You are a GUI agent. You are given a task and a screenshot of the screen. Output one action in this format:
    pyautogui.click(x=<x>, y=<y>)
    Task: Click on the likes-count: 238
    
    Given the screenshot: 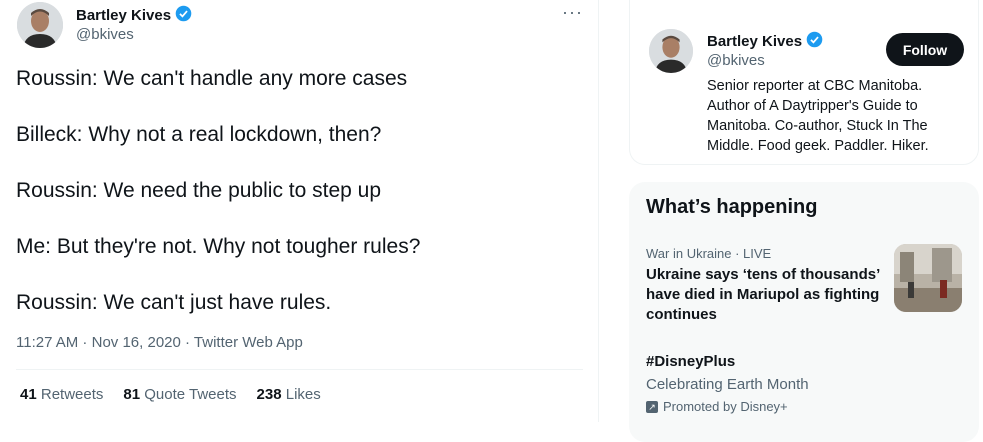 What is the action you would take?
    pyautogui.click(x=269, y=394)
    